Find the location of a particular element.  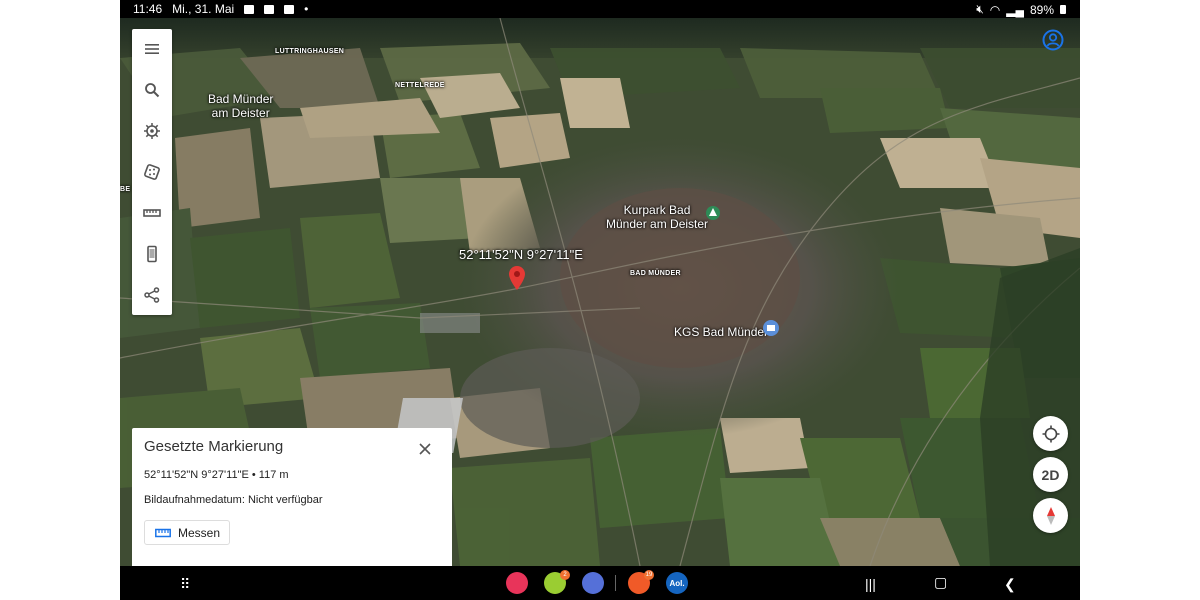

my-location-button is located at coordinates (1050, 433).